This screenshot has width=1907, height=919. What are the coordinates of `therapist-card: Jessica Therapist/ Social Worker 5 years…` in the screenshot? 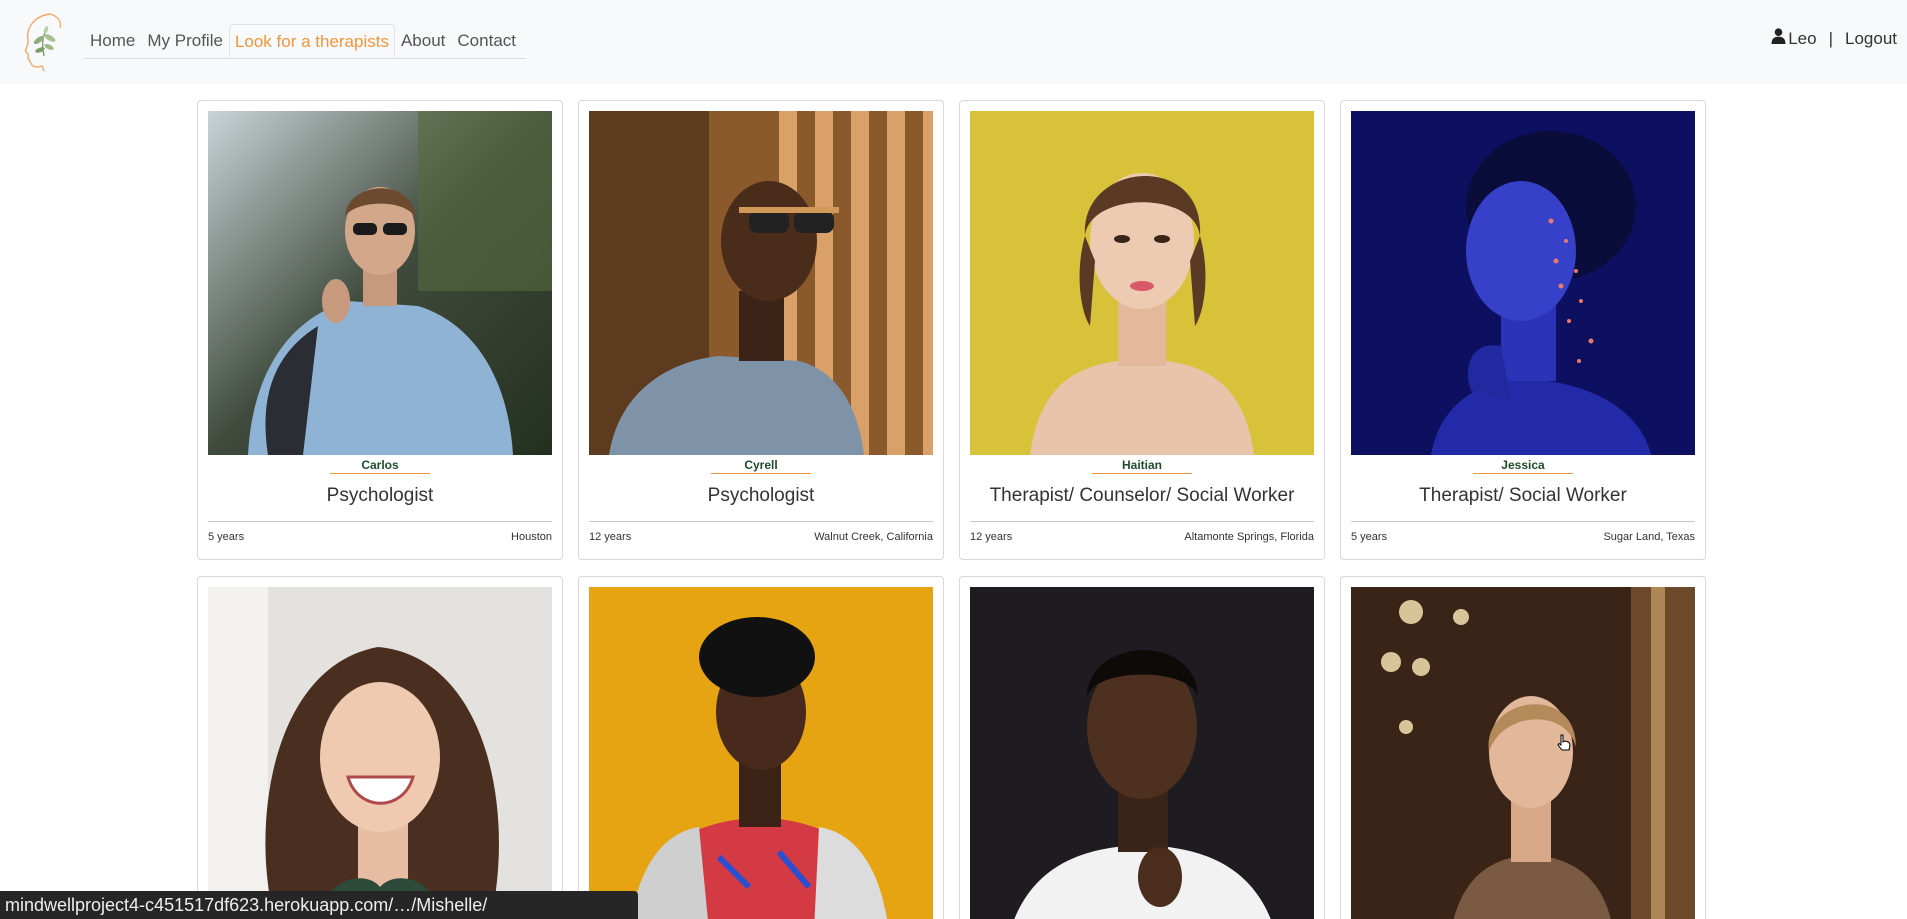 It's located at (1523, 330).